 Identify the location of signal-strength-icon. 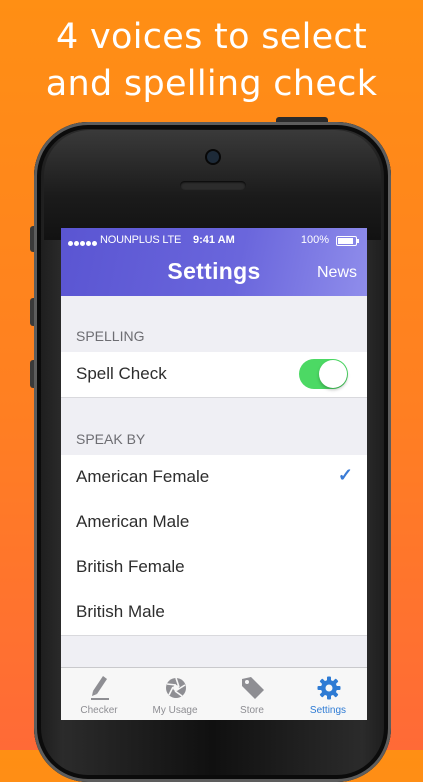
(83, 243).